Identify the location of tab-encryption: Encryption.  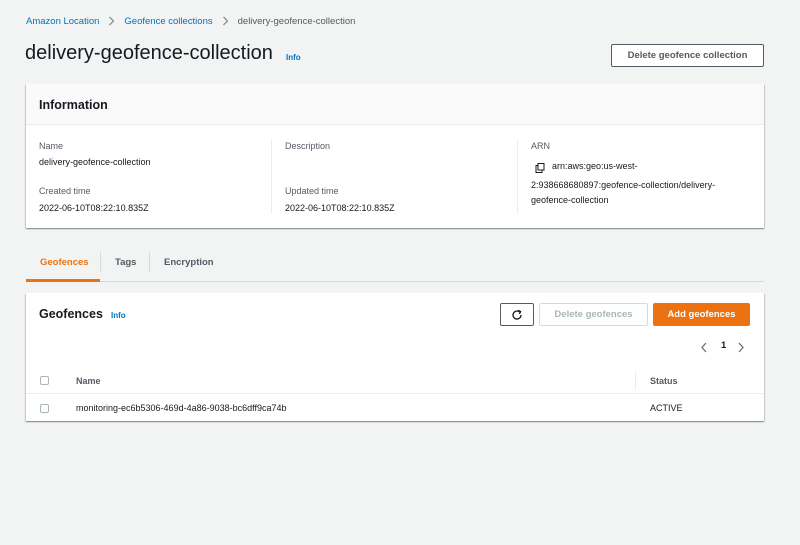
(189, 262).